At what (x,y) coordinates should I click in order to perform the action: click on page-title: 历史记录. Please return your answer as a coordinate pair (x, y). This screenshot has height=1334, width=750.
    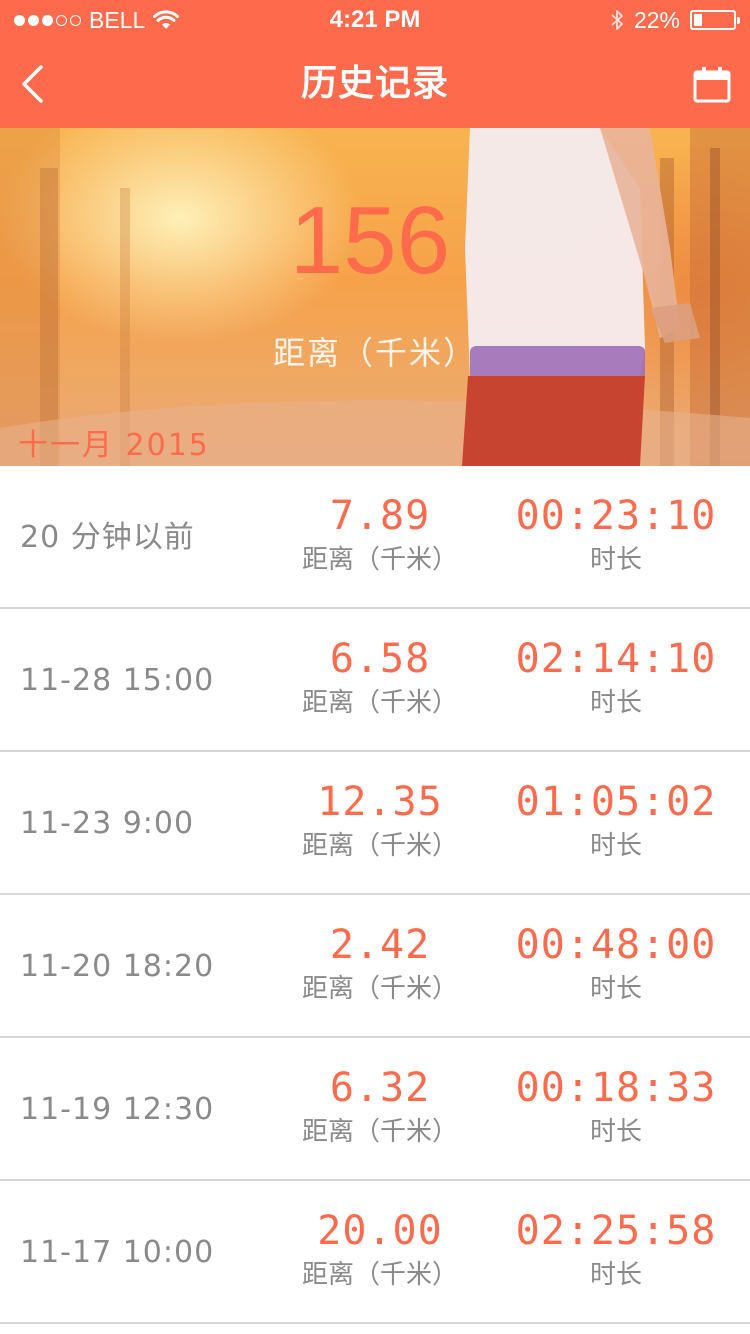
    Looking at the image, I should click on (374, 83).